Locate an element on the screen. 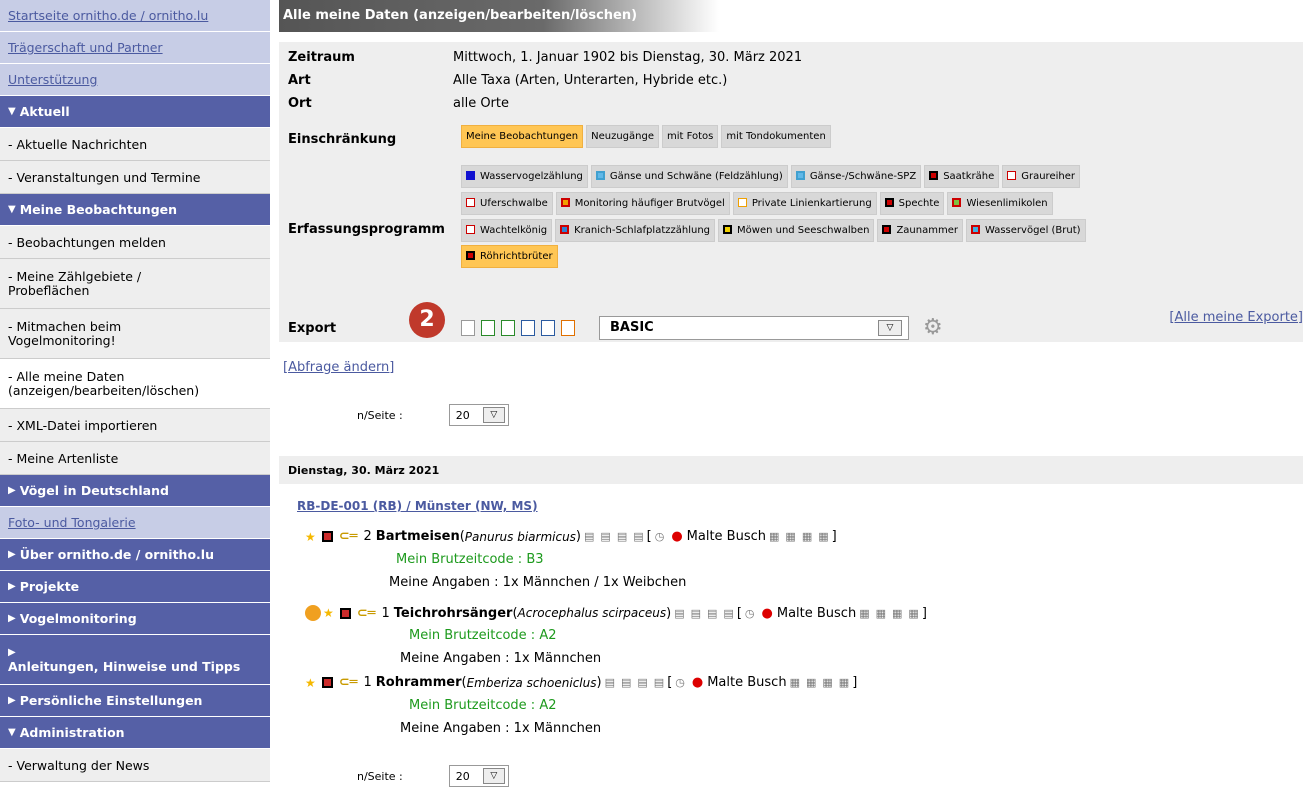 The image size is (1303, 790). programm-tag-gänse-schwäne-spz: Gänse-/Schwäne-SPZ is located at coordinates (856, 176).